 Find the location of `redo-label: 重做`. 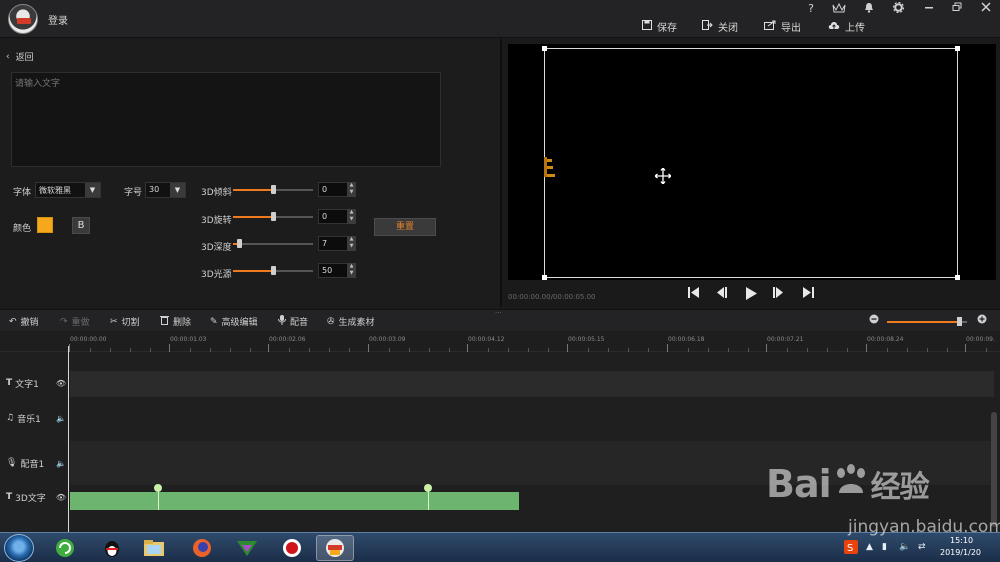

redo-label: 重做 is located at coordinates (80, 323).